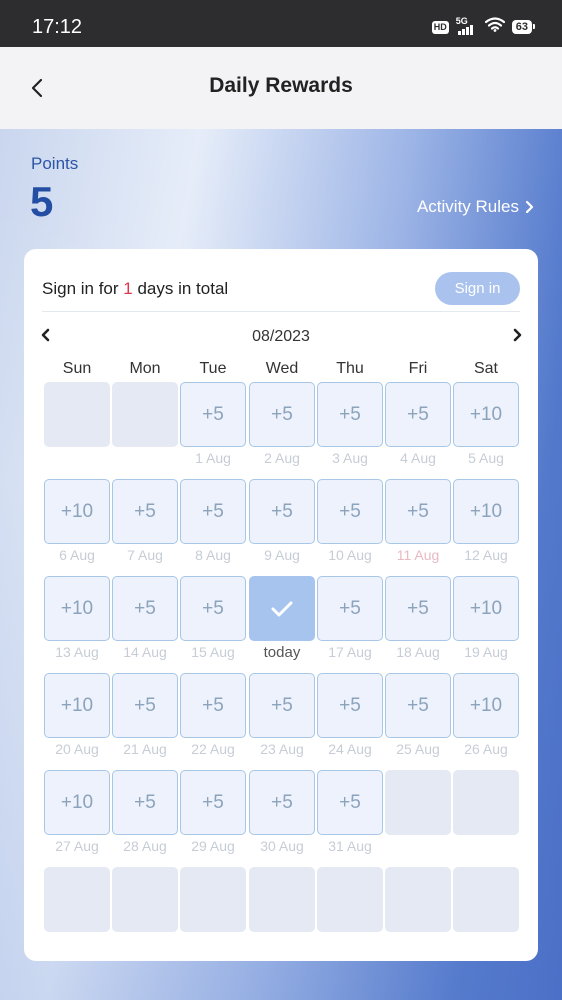 This screenshot has width=562, height=1000. What do you see at coordinates (350, 368) in the screenshot?
I see `weekday-thu: Thu` at bounding box center [350, 368].